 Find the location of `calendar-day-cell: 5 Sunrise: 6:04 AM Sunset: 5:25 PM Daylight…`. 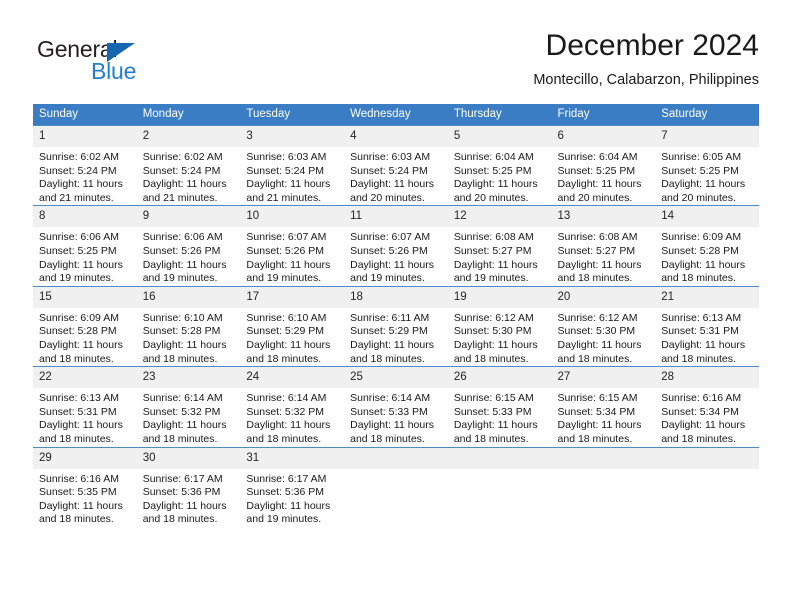

calendar-day-cell: 5 Sunrise: 6:04 AM Sunset: 5:25 PM Daylight… is located at coordinates (499, 165).